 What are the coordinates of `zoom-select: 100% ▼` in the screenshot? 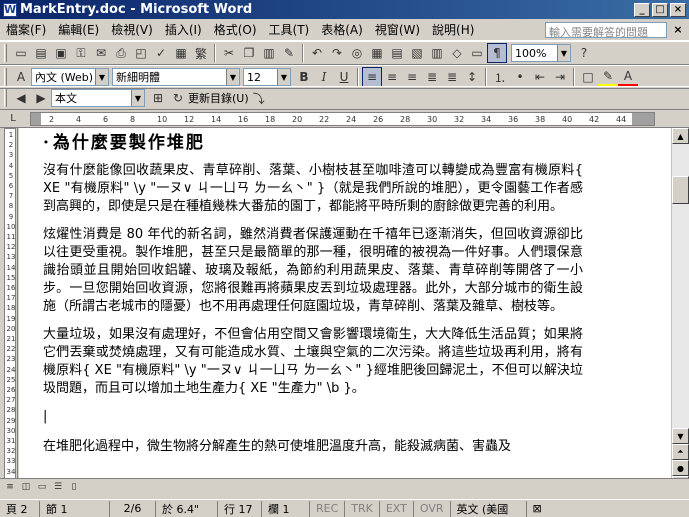 It's located at (541, 53).